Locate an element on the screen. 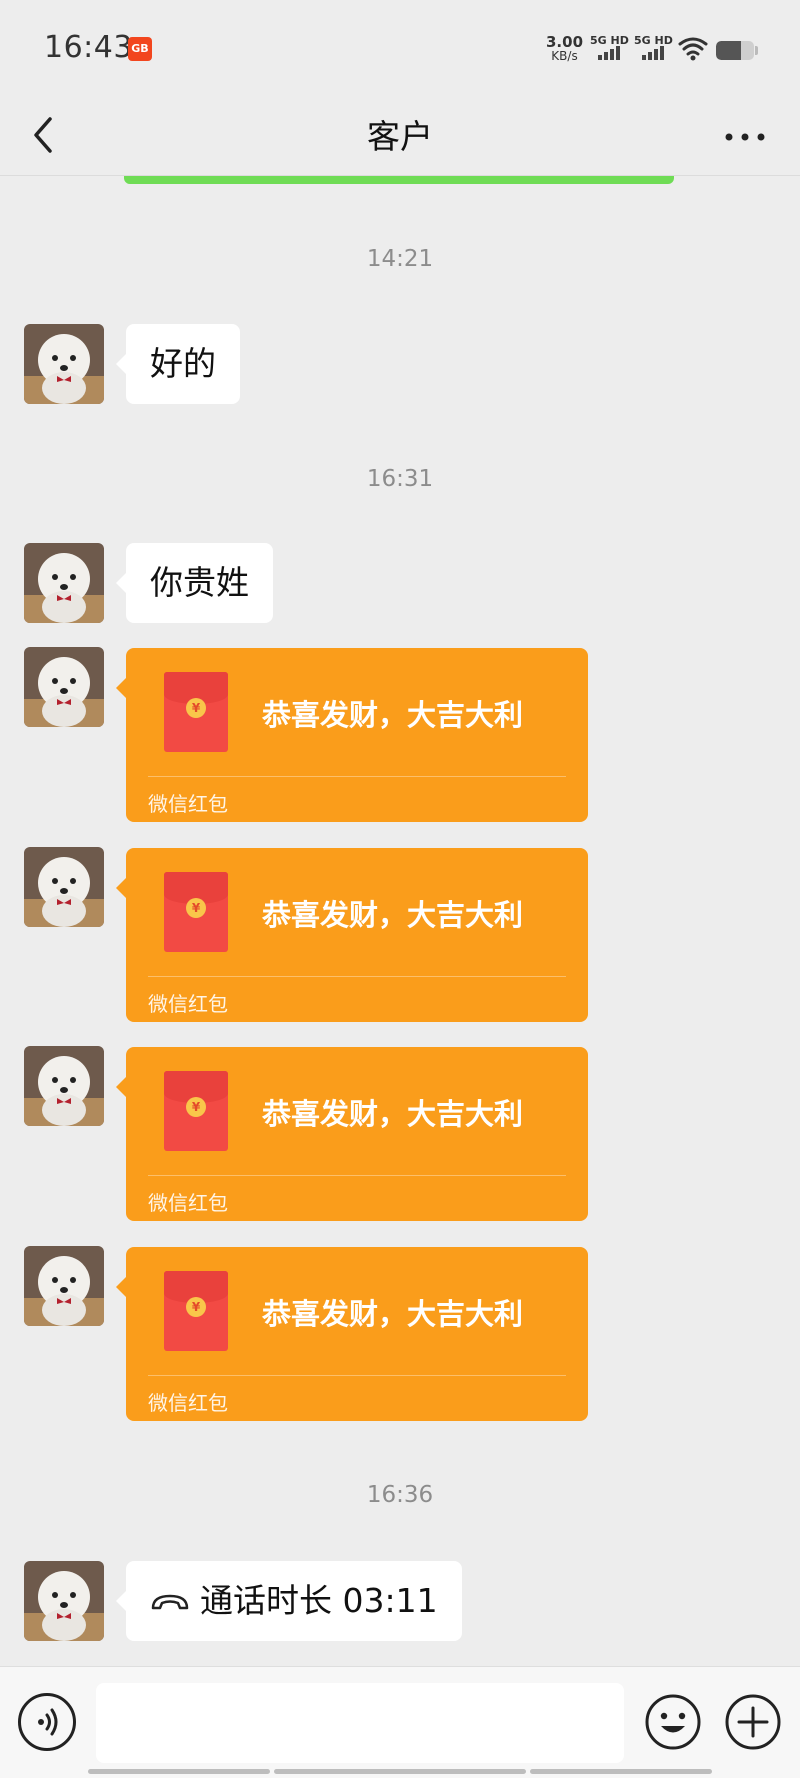 The height and width of the screenshot is (1778, 800). message-timestamp: 16:36 is located at coordinates (400, 1495).